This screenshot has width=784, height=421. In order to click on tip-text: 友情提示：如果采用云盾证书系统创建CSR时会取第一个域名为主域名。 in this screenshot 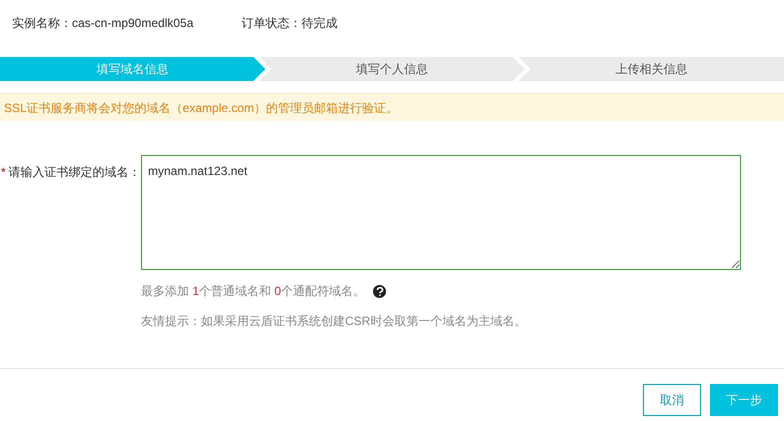, I will do `click(334, 321)`.